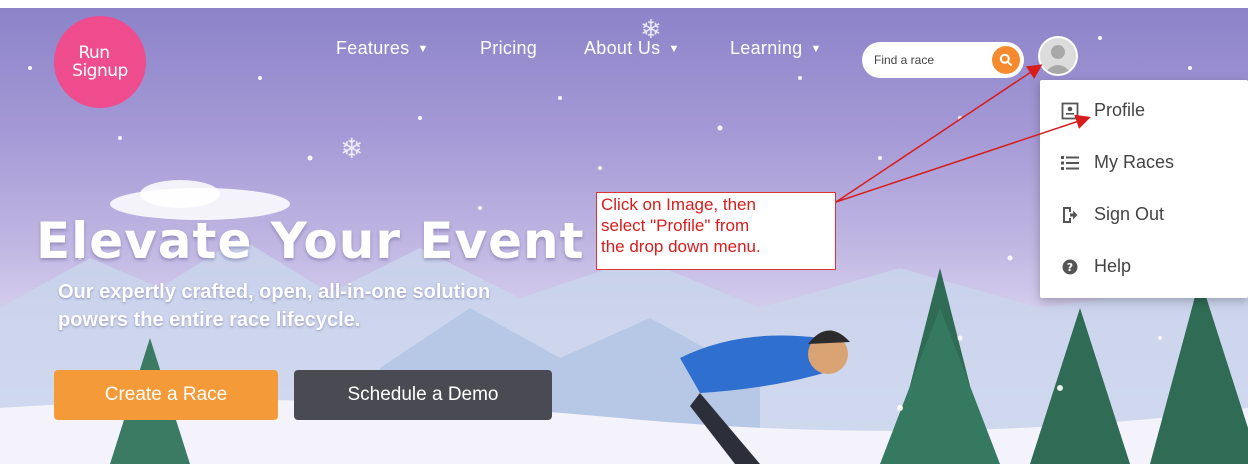 The width and height of the screenshot is (1248, 464). What do you see at coordinates (100, 71) in the screenshot?
I see `logo-text-line2: Signup` at bounding box center [100, 71].